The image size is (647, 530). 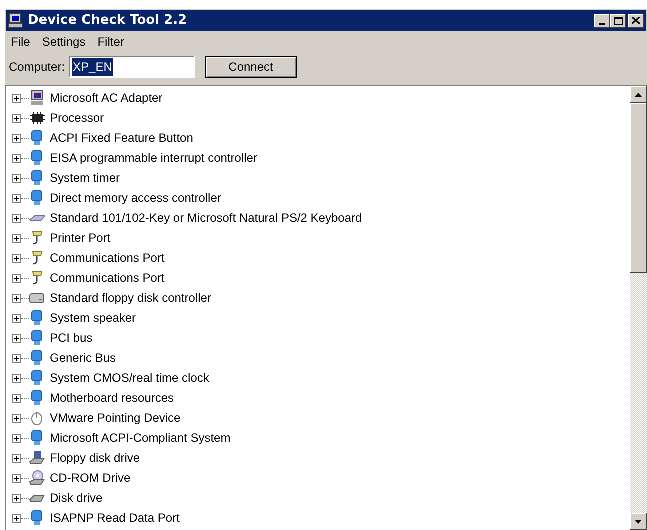 What do you see at coordinates (37, 98) in the screenshot?
I see `adapter-icon` at bounding box center [37, 98].